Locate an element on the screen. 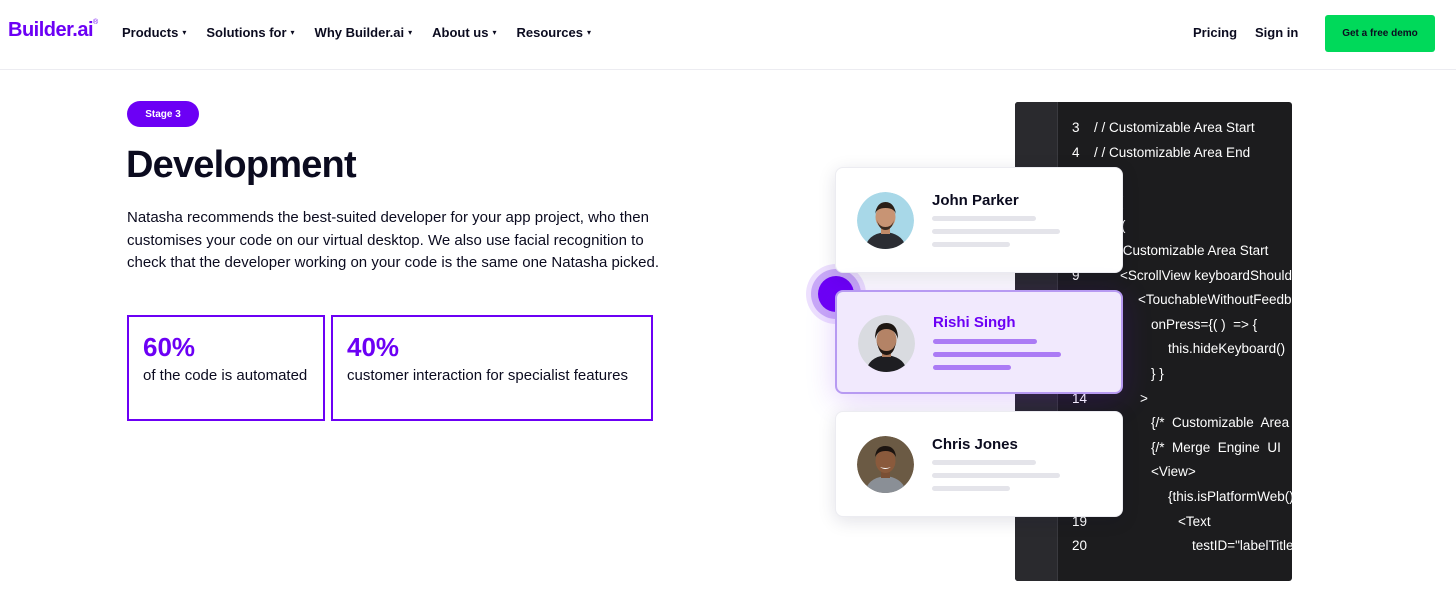  menu-item-solutions: Solutions for ▾ is located at coordinates (250, 32).